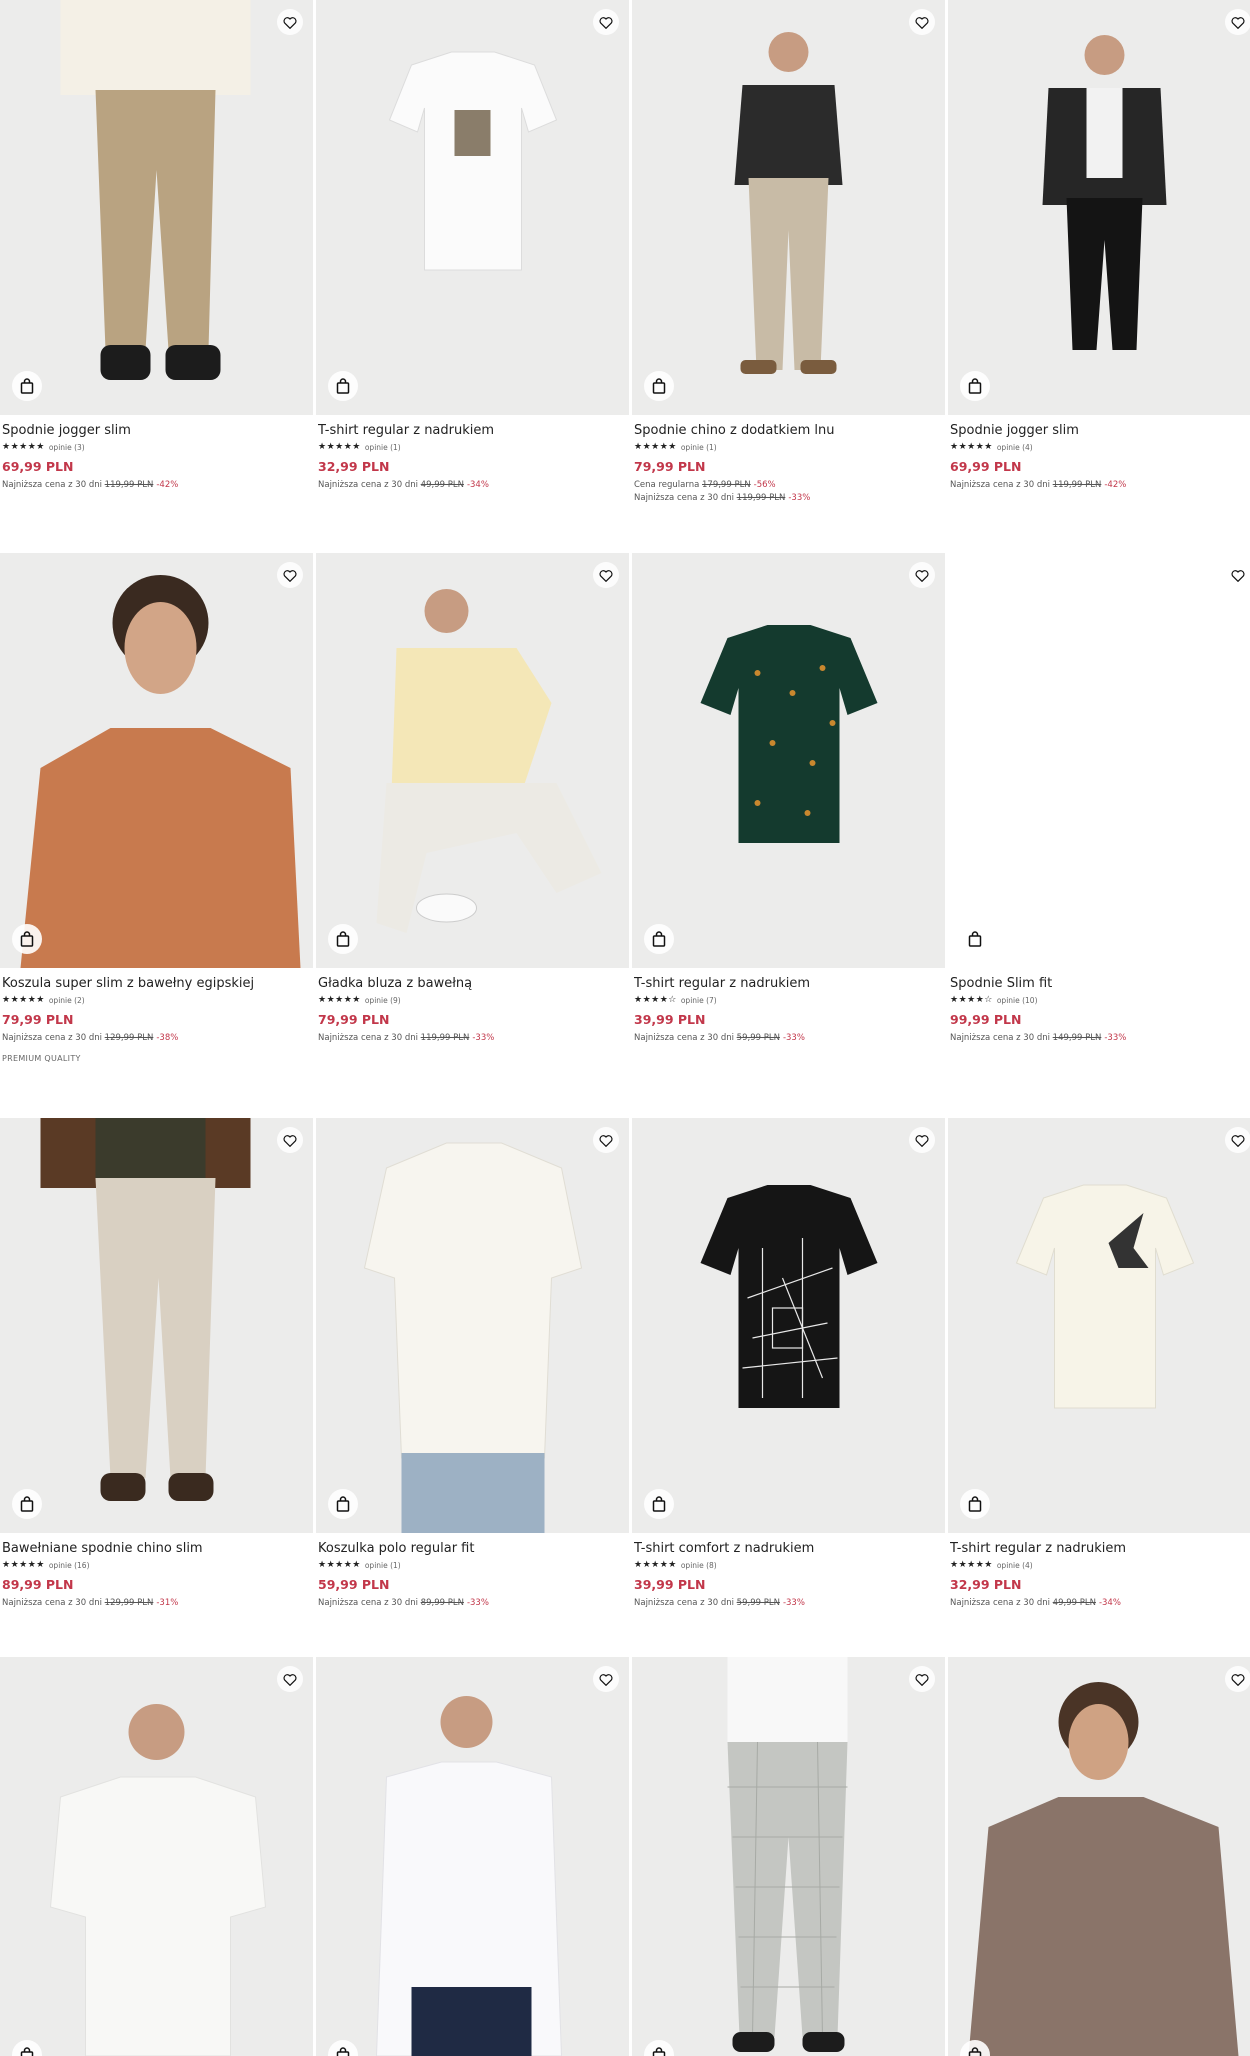  I want to click on product-photo-white-polo, so click(157, 1880).